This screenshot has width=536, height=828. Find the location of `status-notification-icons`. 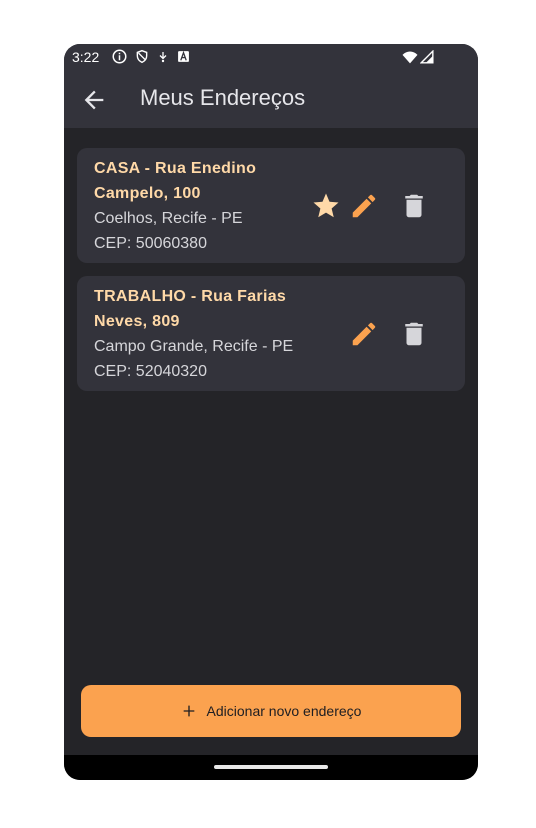

status-notification-icons is located at coordinates (151, 56).